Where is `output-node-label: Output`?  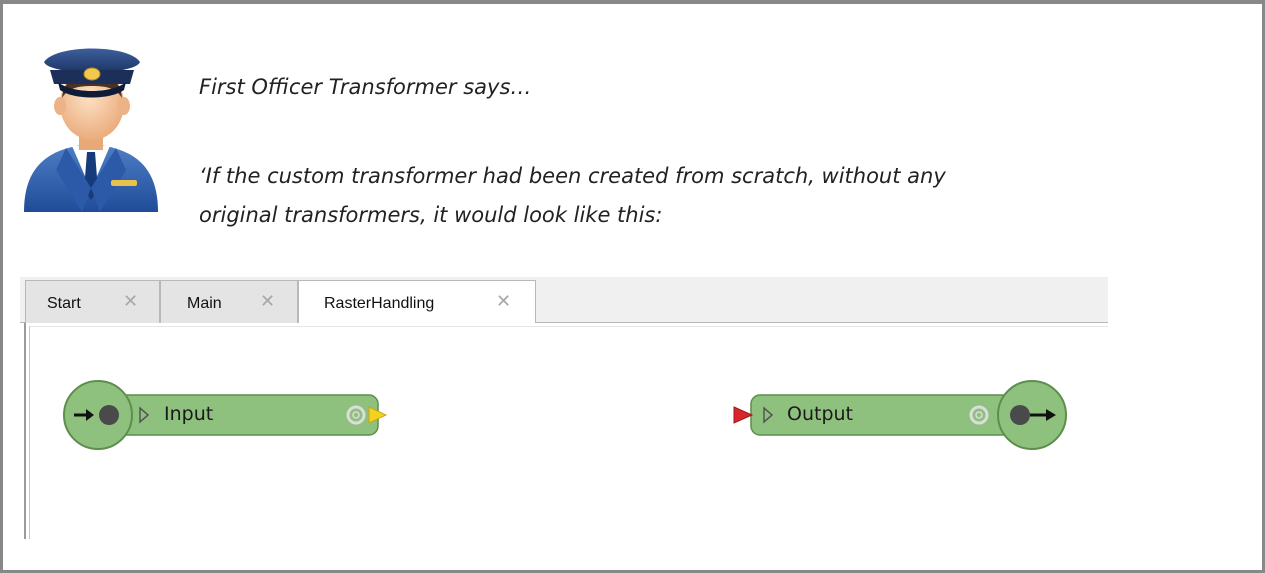
output-node-label: Output is located at coordinates (820, 414).